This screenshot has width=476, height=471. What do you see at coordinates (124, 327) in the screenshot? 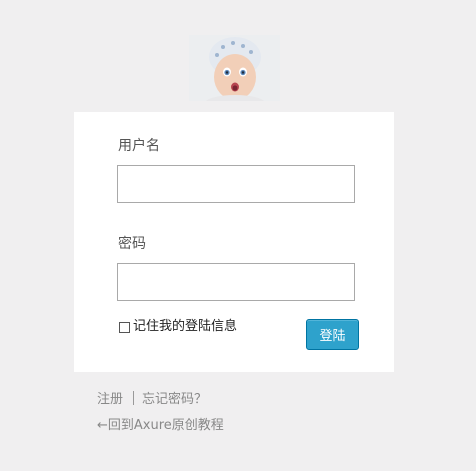
I see `remember-me-checkbox` at bounding box center [124, 327].